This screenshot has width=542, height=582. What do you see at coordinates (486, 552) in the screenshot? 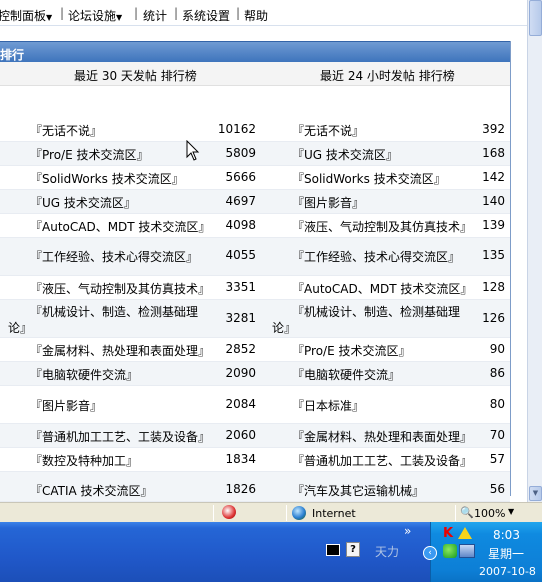
I see `system-tray: K 8:03 星期一 2007-10-8` at bounding box center [486, 552].